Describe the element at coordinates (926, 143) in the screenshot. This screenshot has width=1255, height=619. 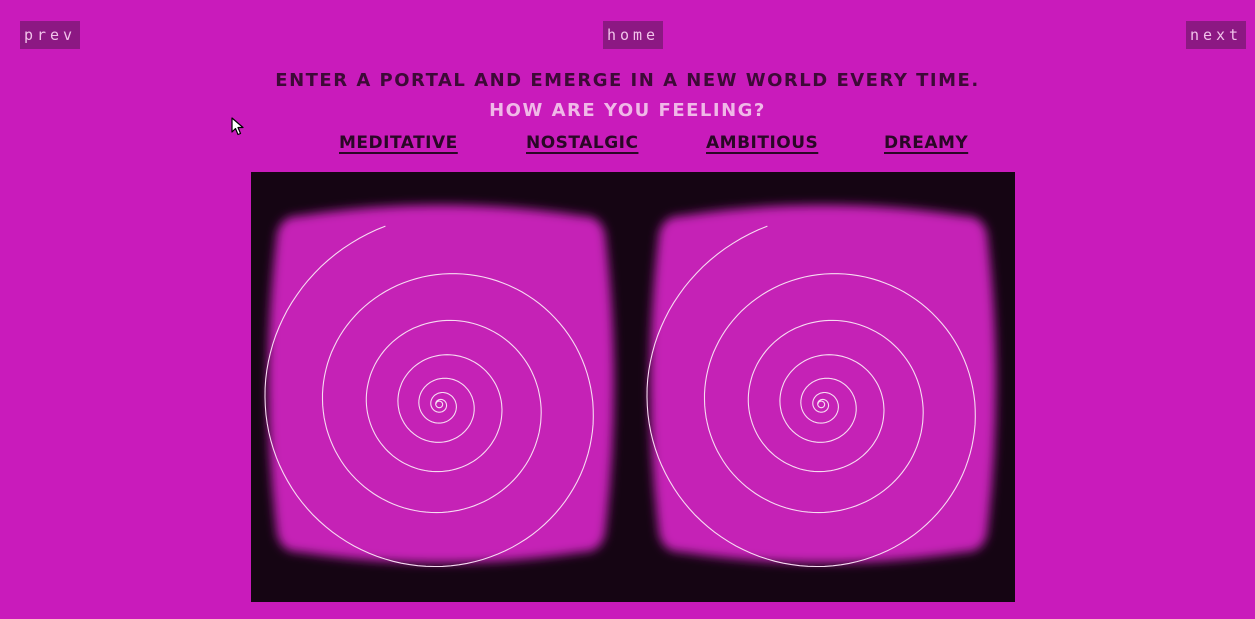
I see `mood-link-dreamy: Dreamy` at that location.